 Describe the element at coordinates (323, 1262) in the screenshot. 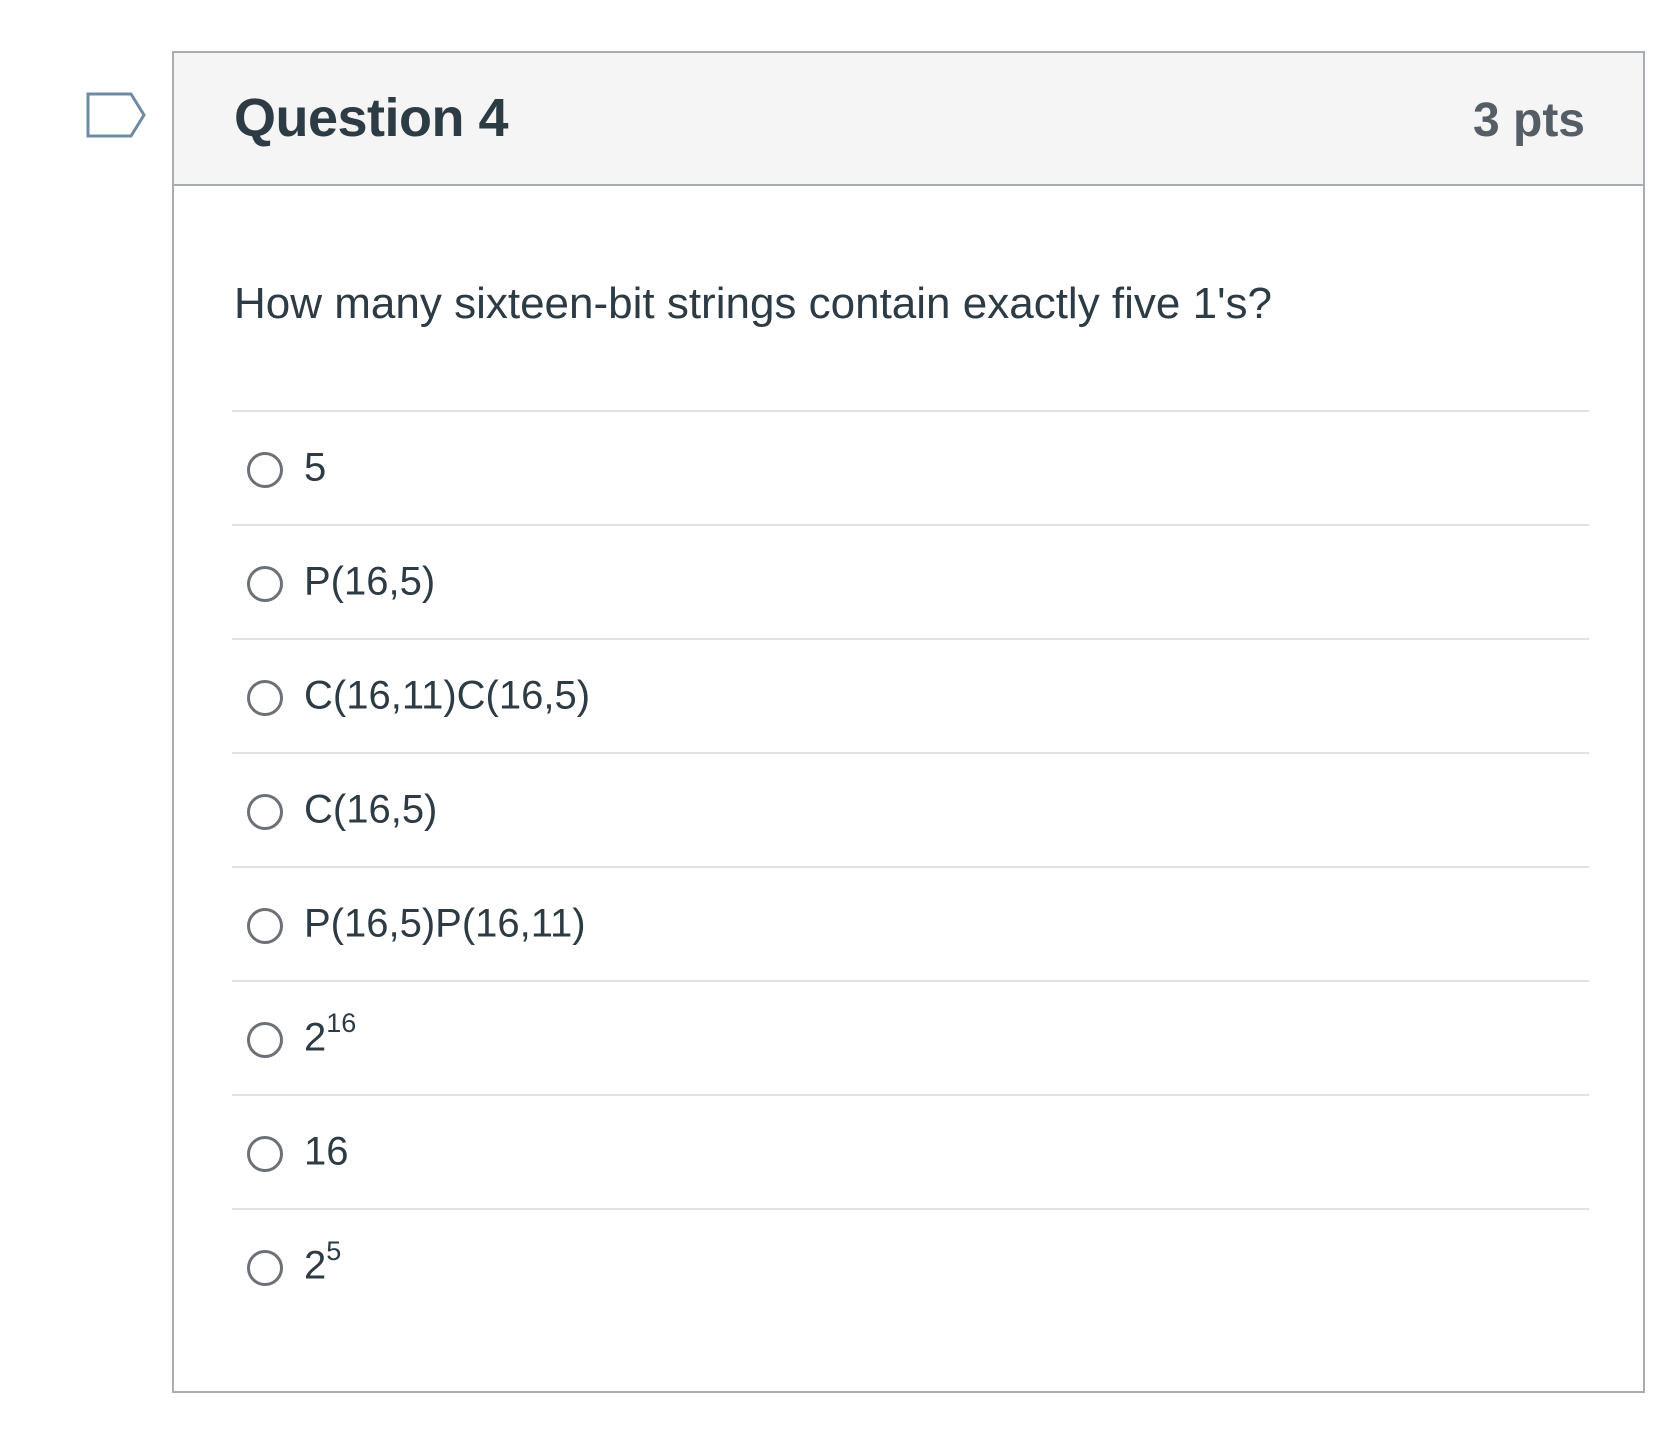

I see `answer-label: 25` at that location.